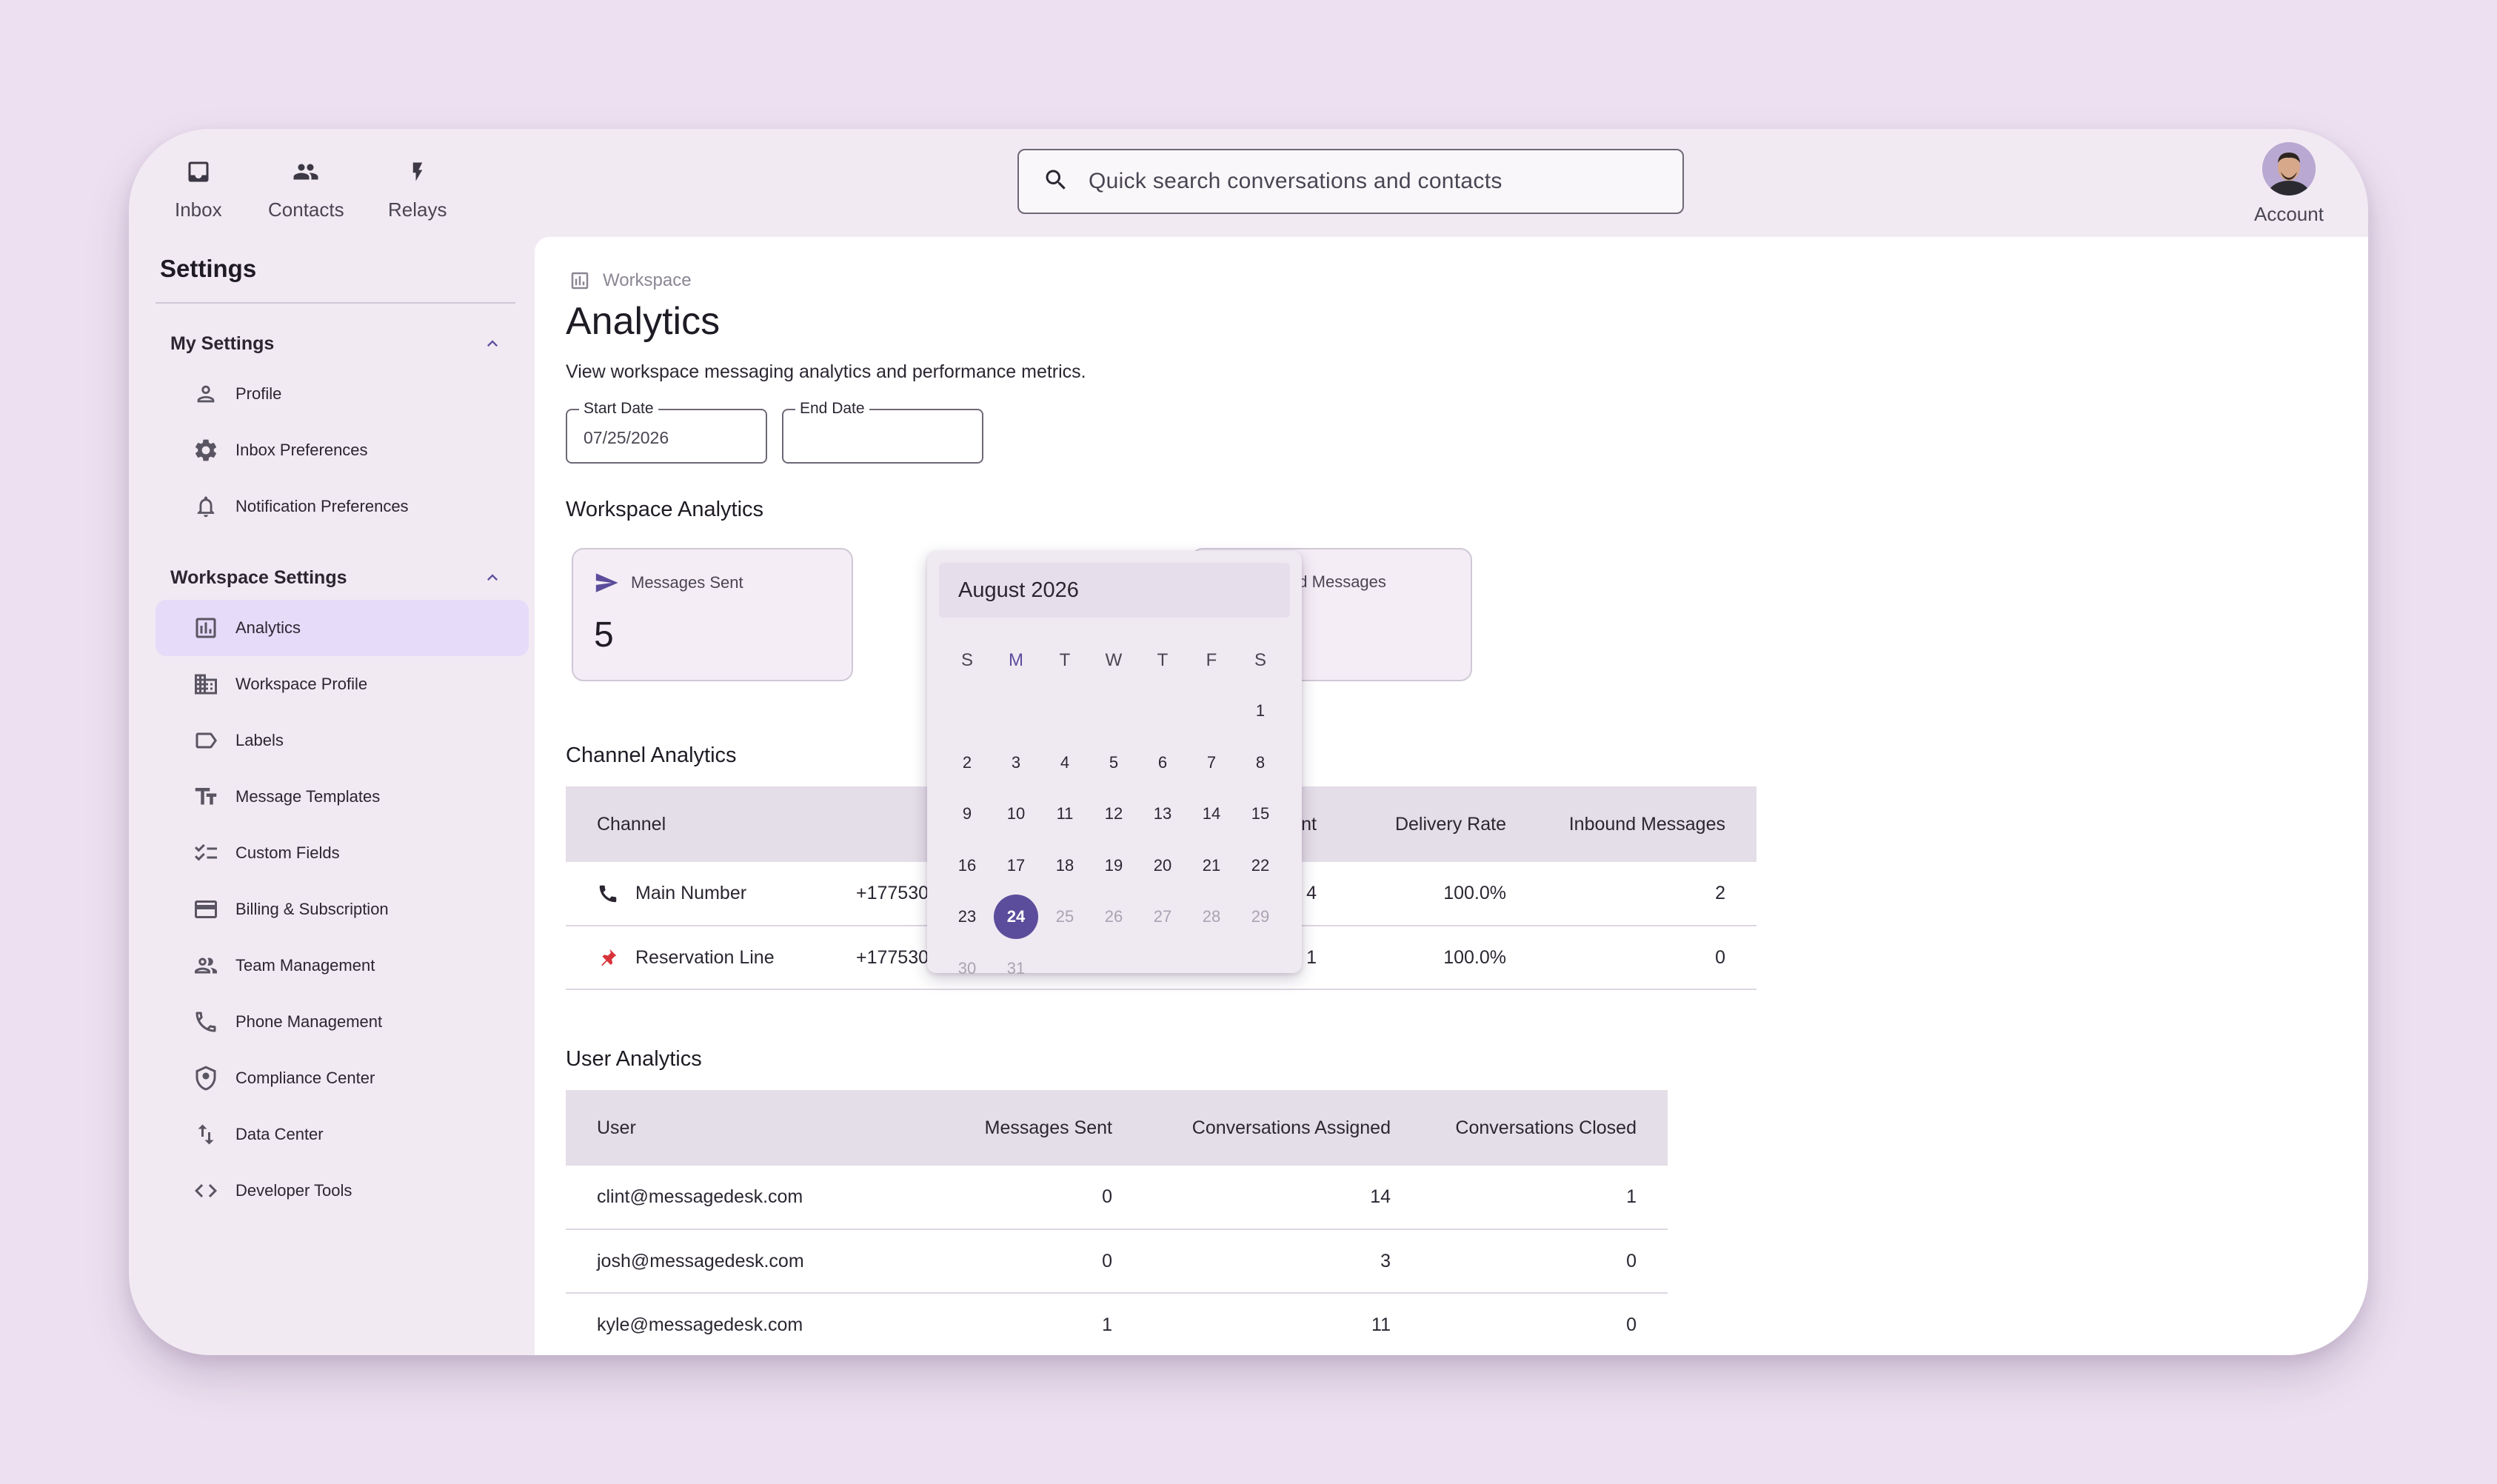 This screenshot has width=2497, height=1484. I want to click on sidebar-item-label: Workspace Profile, so click(301, 684).